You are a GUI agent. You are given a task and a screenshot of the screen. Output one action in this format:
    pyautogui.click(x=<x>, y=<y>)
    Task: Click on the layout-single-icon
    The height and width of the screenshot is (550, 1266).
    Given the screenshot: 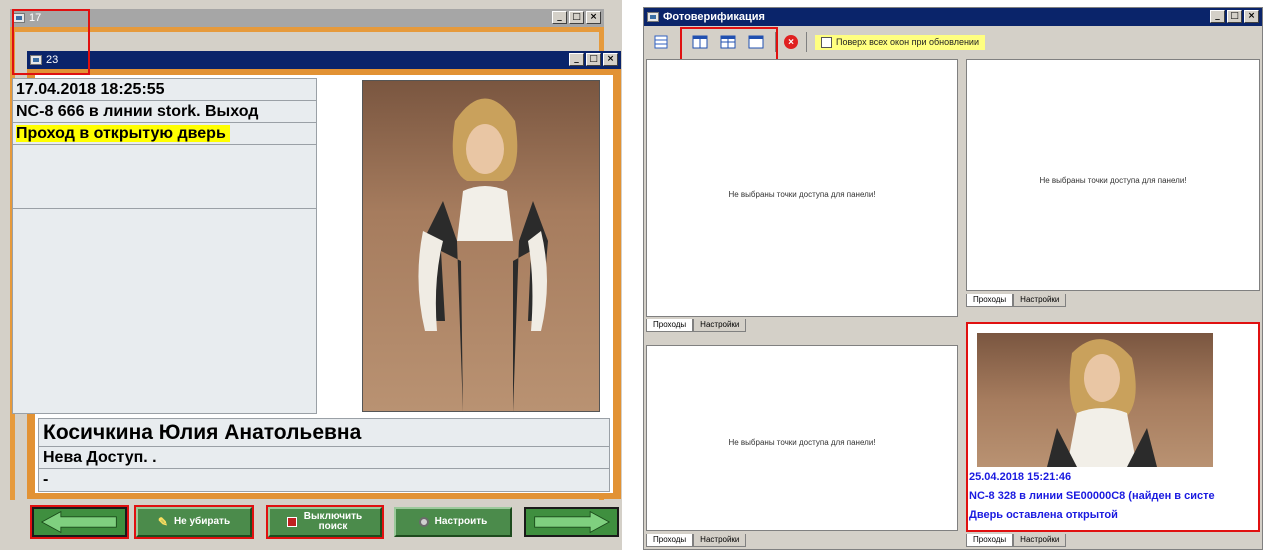 What is the action you would take?
    pyautogui.click(x=661, y=42)
    